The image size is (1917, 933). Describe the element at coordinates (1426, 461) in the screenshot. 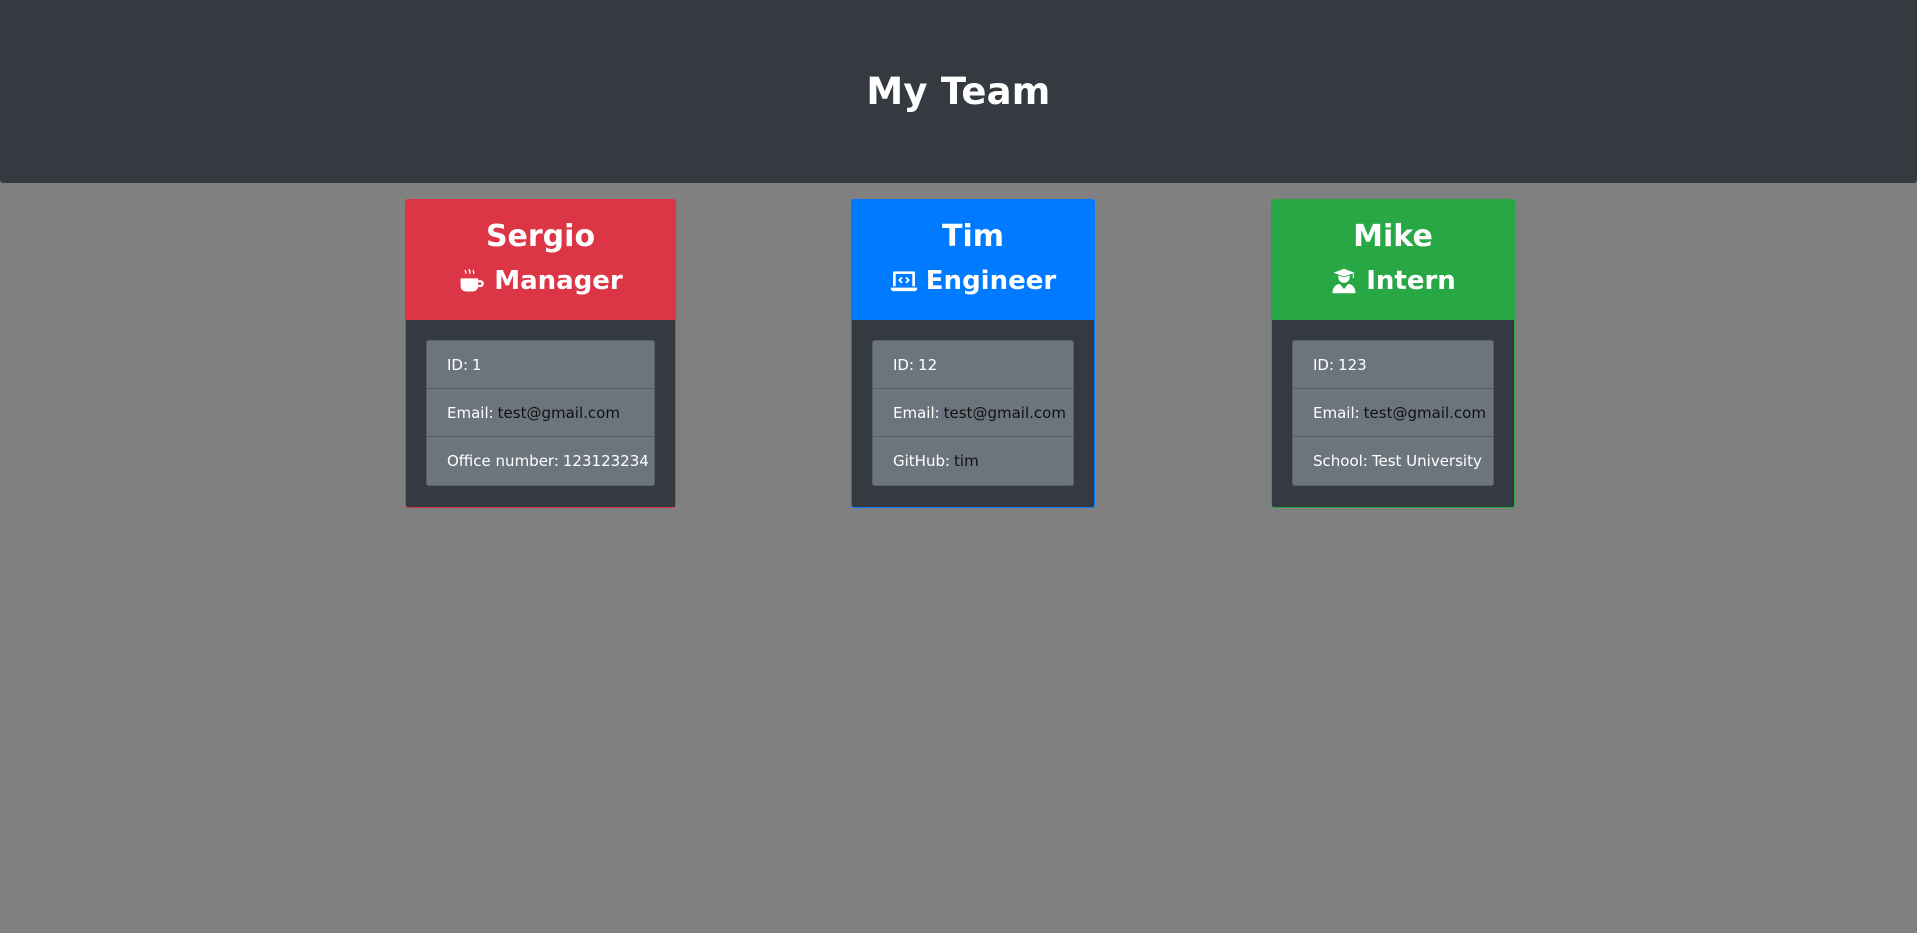

I see `detail-value: Test University` at that location.